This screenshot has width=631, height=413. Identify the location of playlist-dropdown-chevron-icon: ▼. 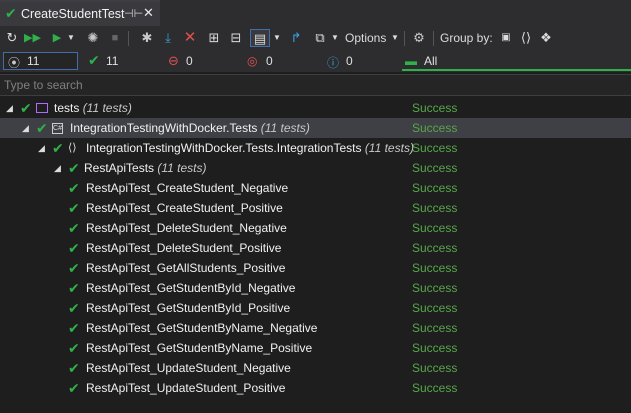
(277, 38).